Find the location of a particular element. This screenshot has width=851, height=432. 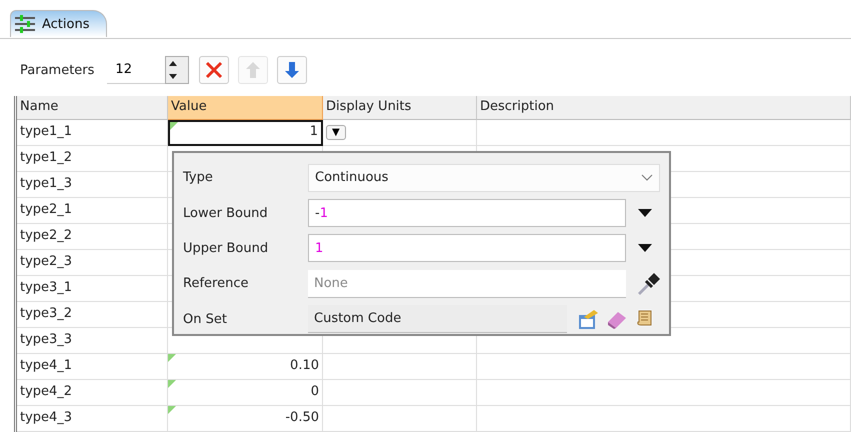

expression-field: 1 is located at coordinates (467, 248).